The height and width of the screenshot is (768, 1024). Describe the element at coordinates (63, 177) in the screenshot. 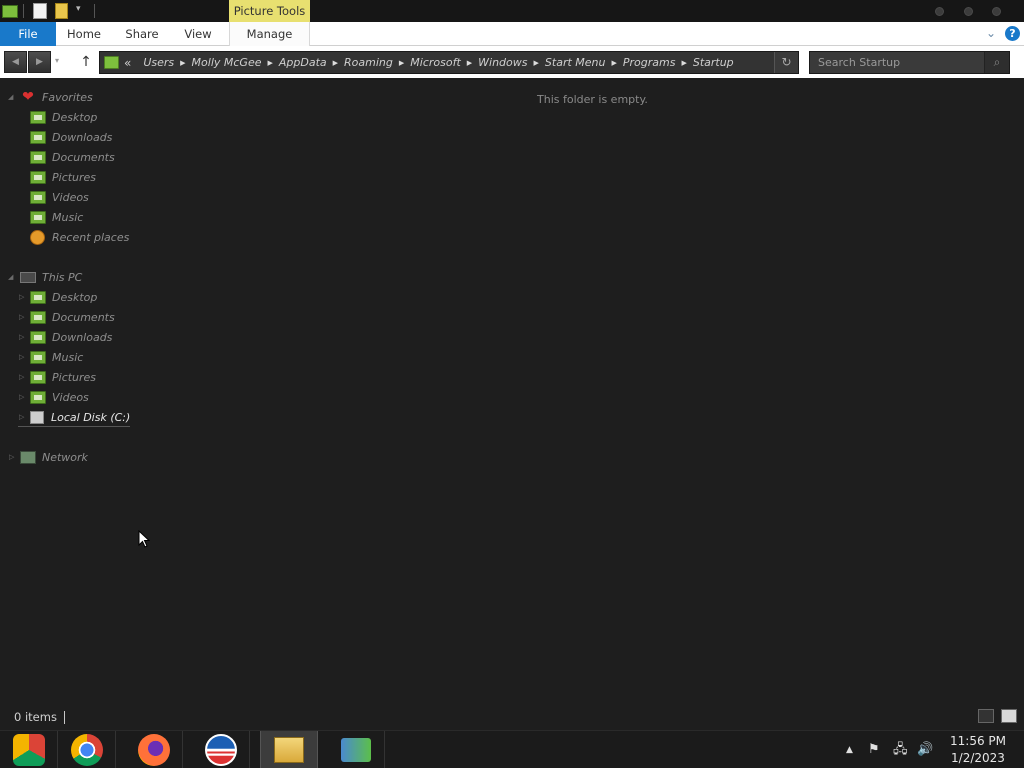

I see `nav-favorites-pictures: Pictures` at that location.